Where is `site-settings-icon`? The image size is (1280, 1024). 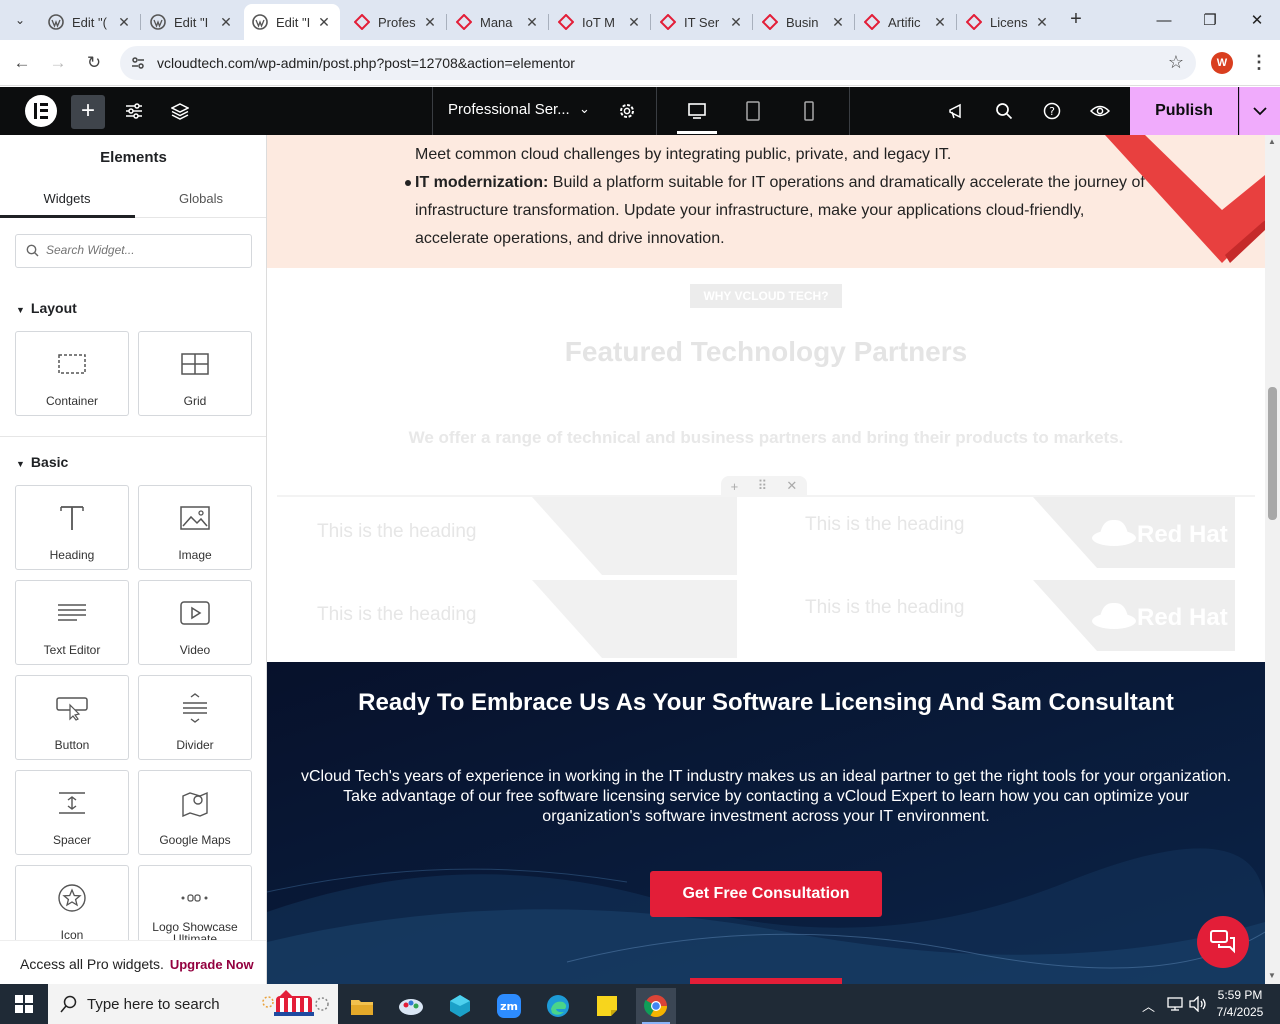 site-settings-icon is located at coordinates (138, 63).